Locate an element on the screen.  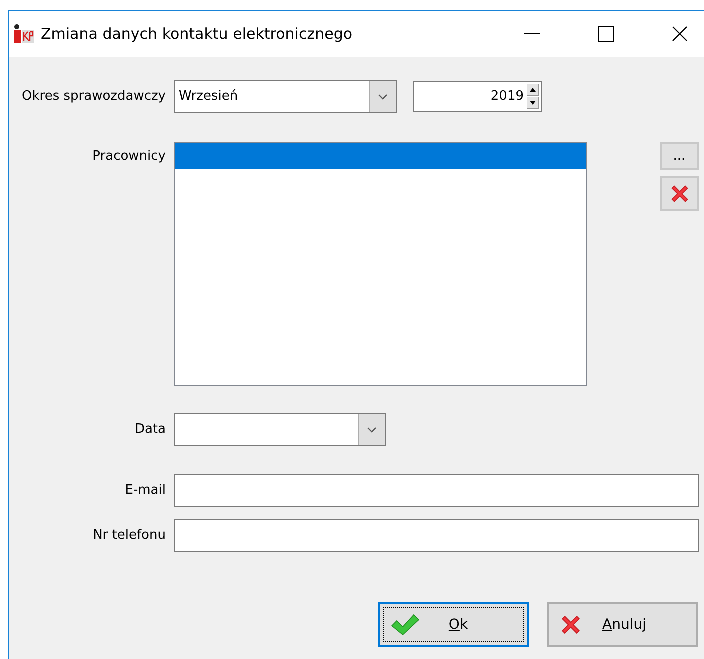
employees-label: Pracownicy is located at coordinates (129, 156).